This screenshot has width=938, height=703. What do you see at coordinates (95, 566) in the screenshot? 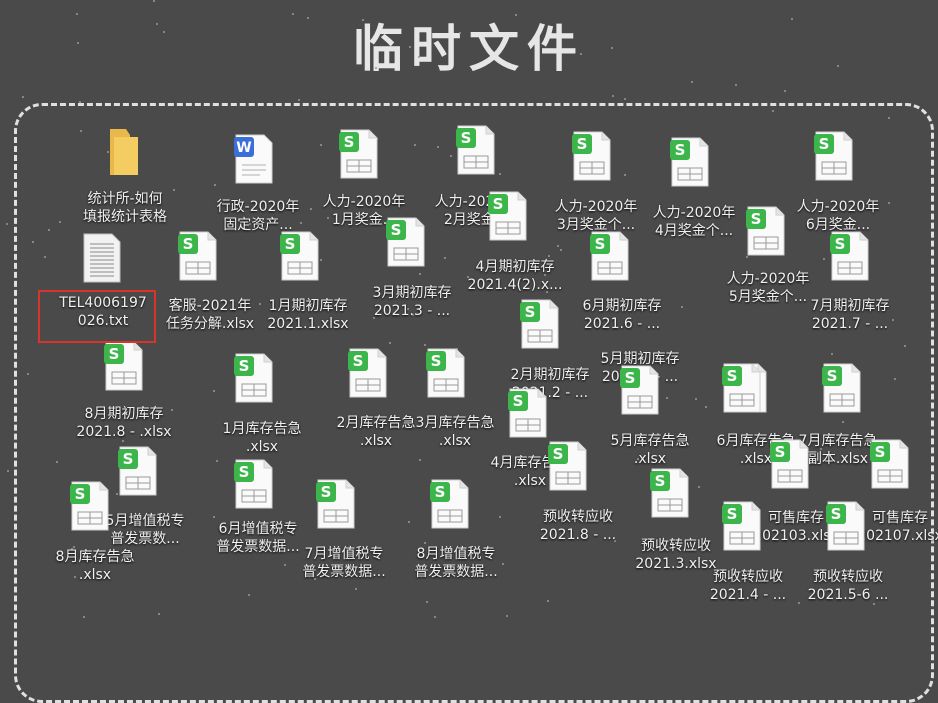
I see `file-label: 8月库存告急 .xlsx` at bounding box center [95, 566].